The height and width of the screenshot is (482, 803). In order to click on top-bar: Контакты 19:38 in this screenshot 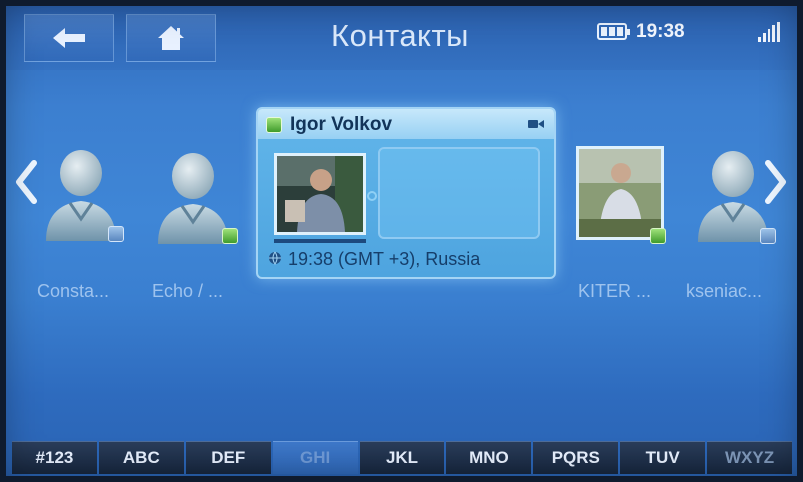, I will do `click(401, 35)`.